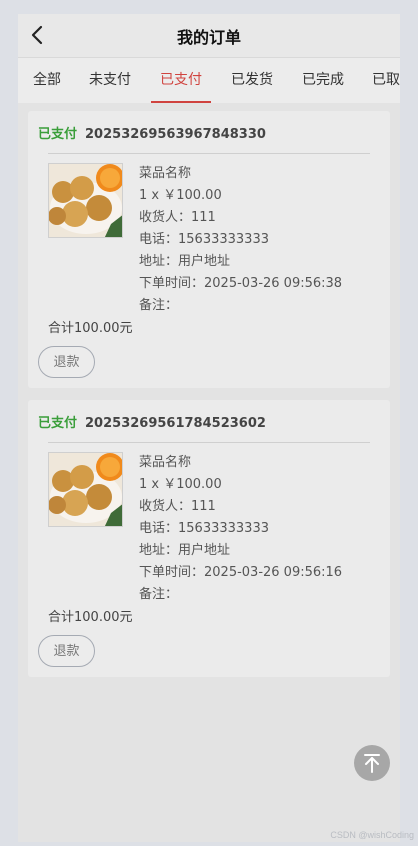 The image size is (418, 846). Describe the element at coordinates (47, 80) in the screenshot. I see `tab-all: 全部` at that location.